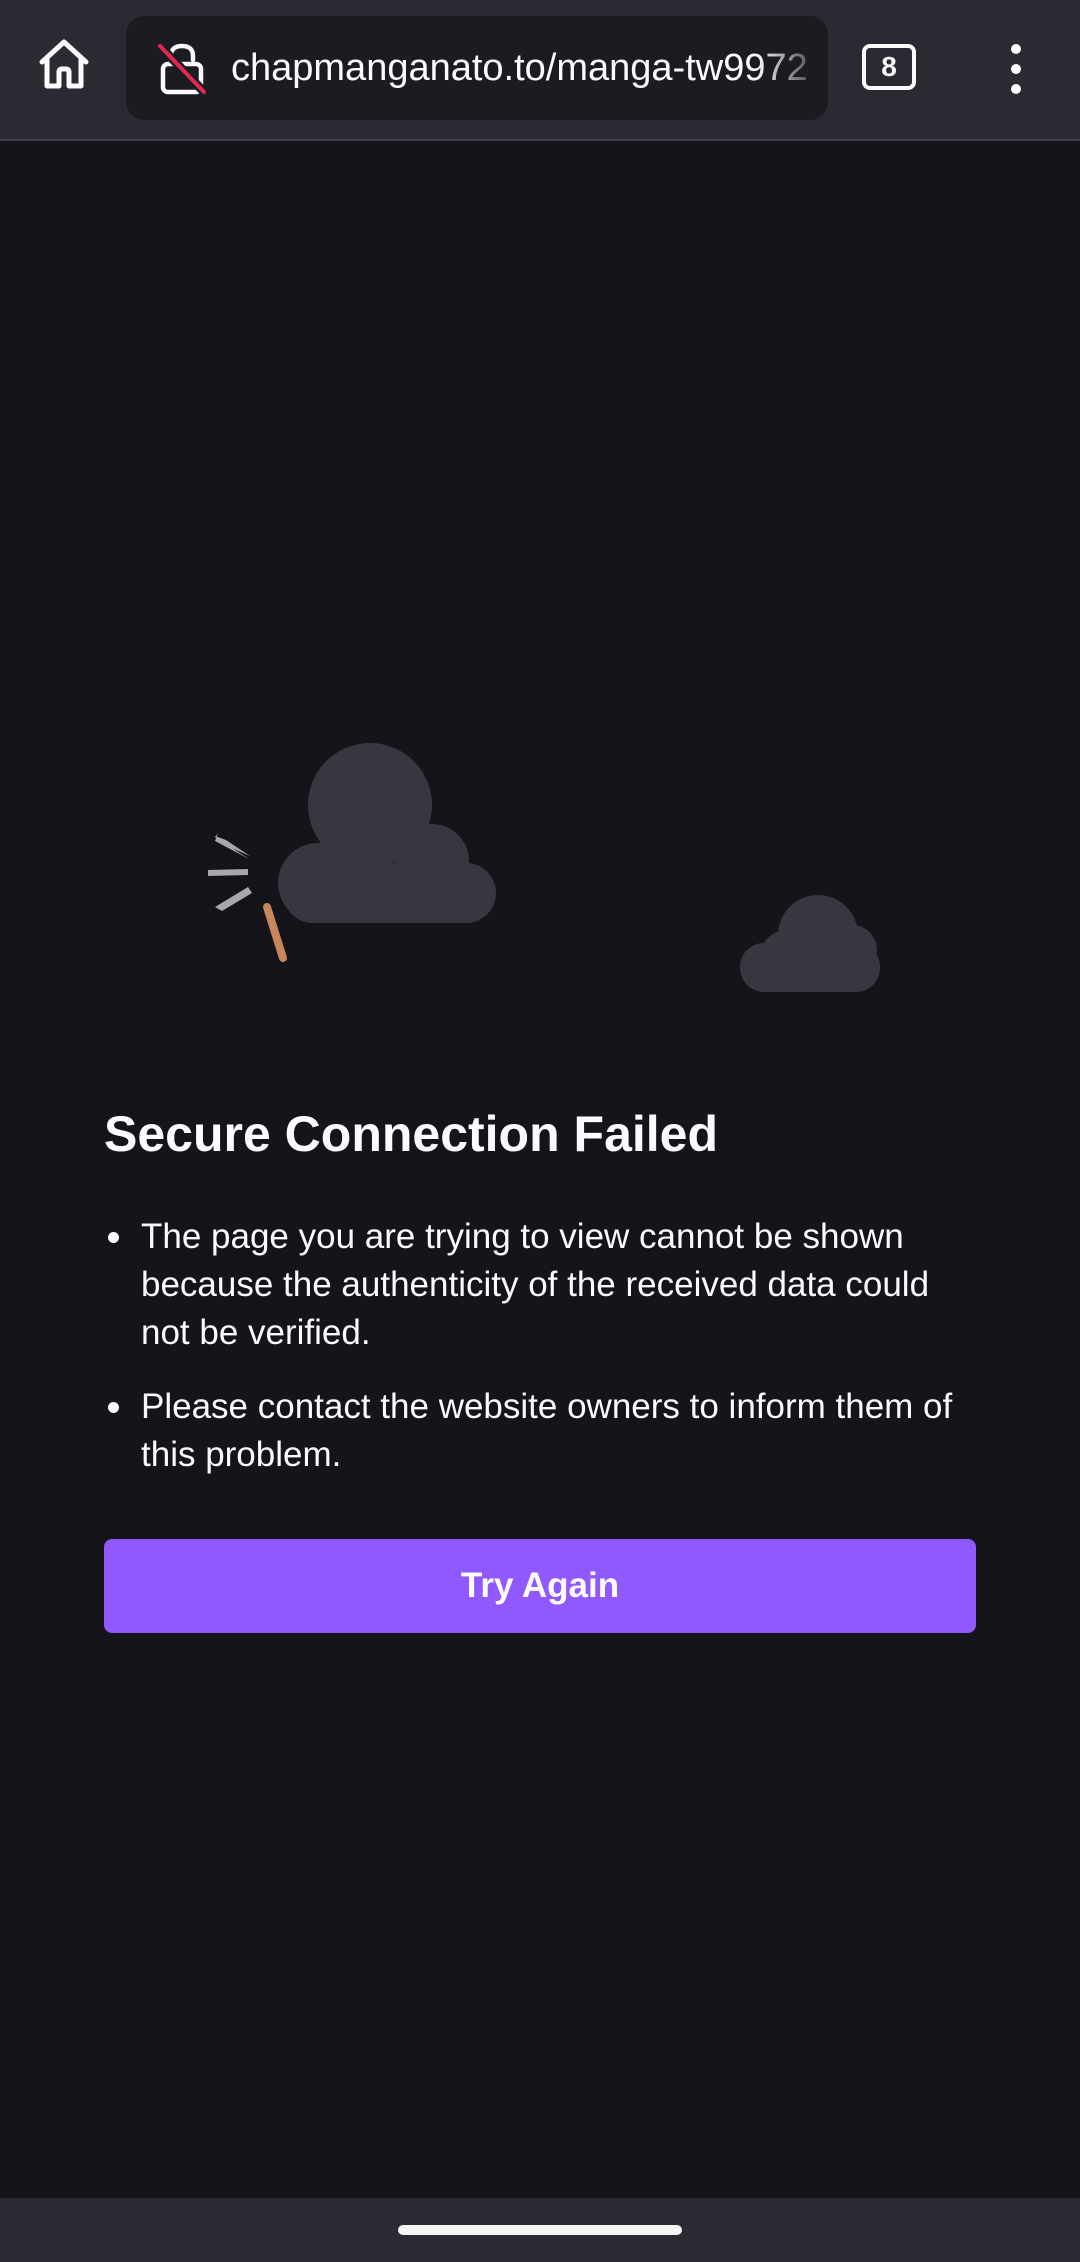  Describe the element at coordinates (182, 69) in the screenshot. I see `broken-lock-icon` at that location.